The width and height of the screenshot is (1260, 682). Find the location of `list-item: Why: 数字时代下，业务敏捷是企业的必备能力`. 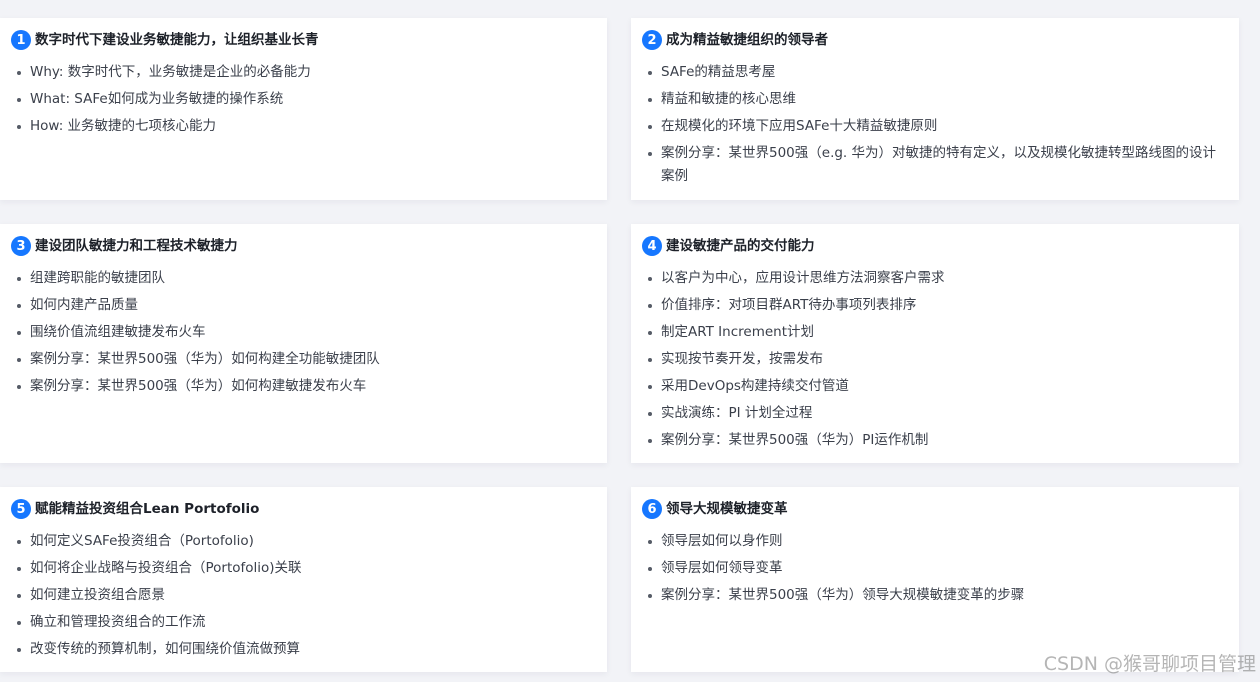

list-item: Why: 数字时代下，业务敏捷是企业的必备能力 is located at coordinates (302, 72).